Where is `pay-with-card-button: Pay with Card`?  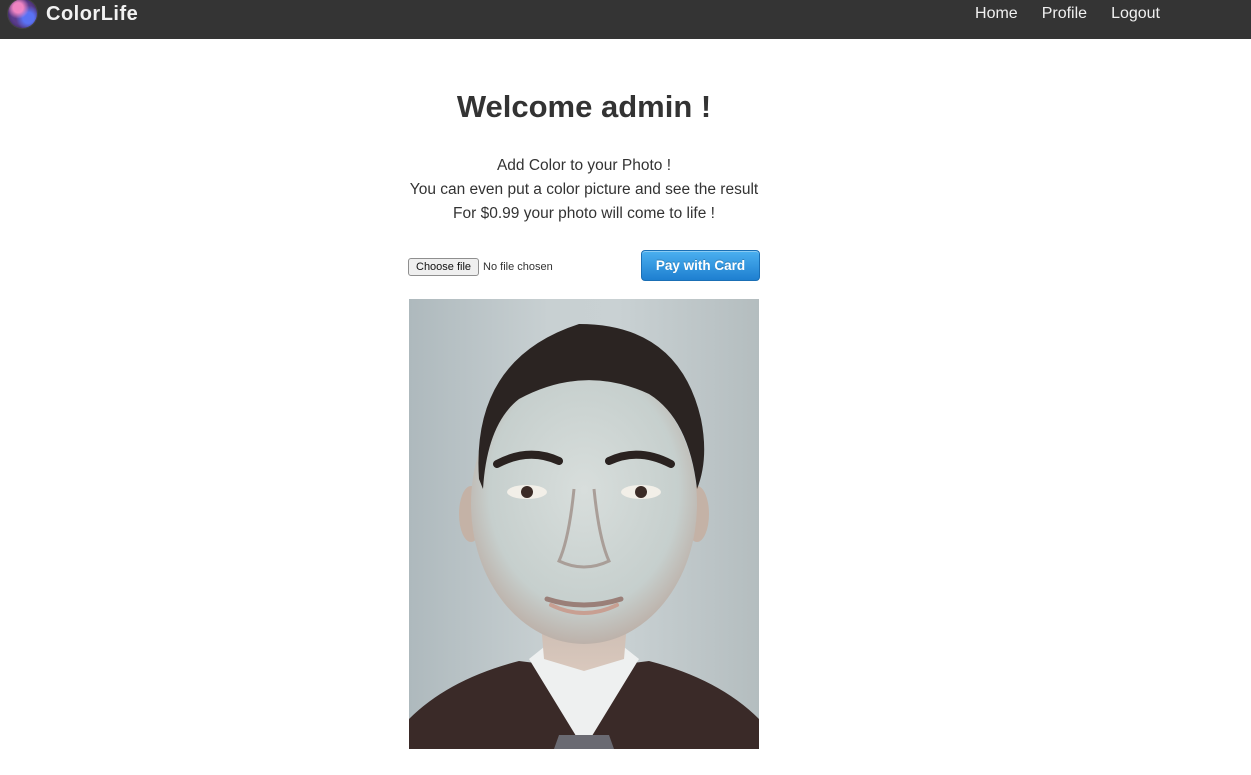 pay-with-card-button: Pay with Card is located at coordinates (700, 265).